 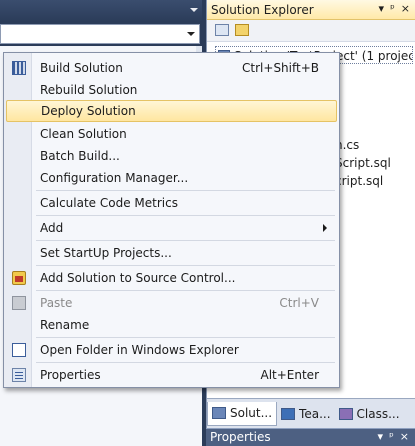 I want to click on class-view-icon, so click(x=345, y=413).